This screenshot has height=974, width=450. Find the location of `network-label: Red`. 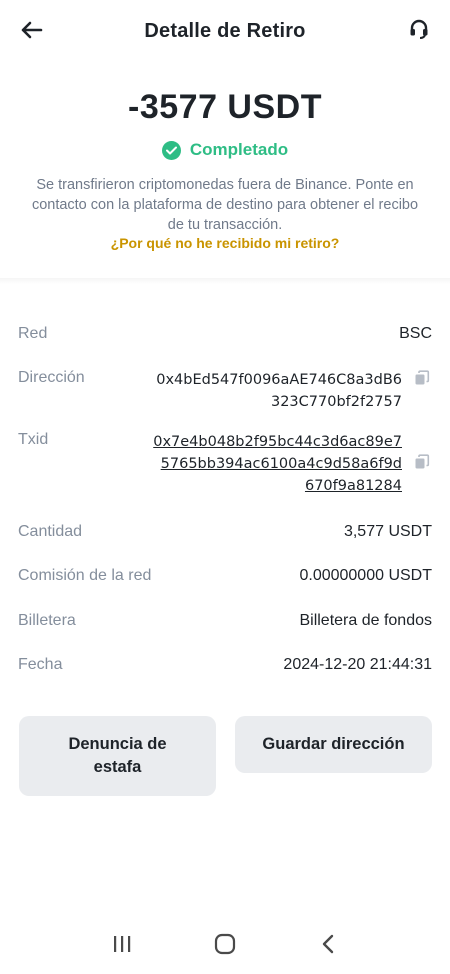

network-label: Red is located at coordinates (33, 333).